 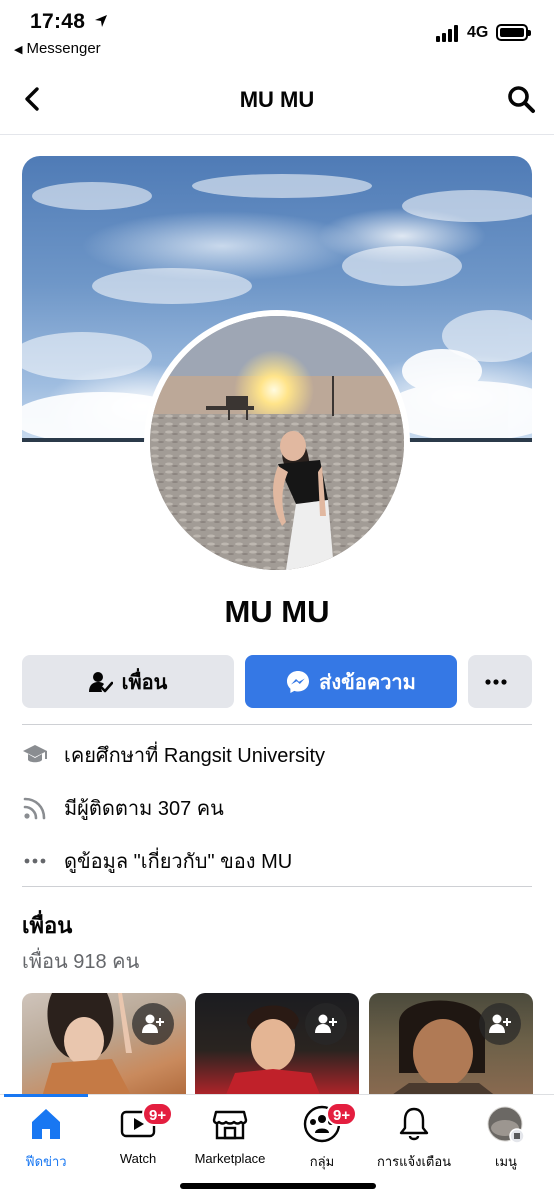 I want to click on groups-badge: 9+, so click(x=342, y=1114).